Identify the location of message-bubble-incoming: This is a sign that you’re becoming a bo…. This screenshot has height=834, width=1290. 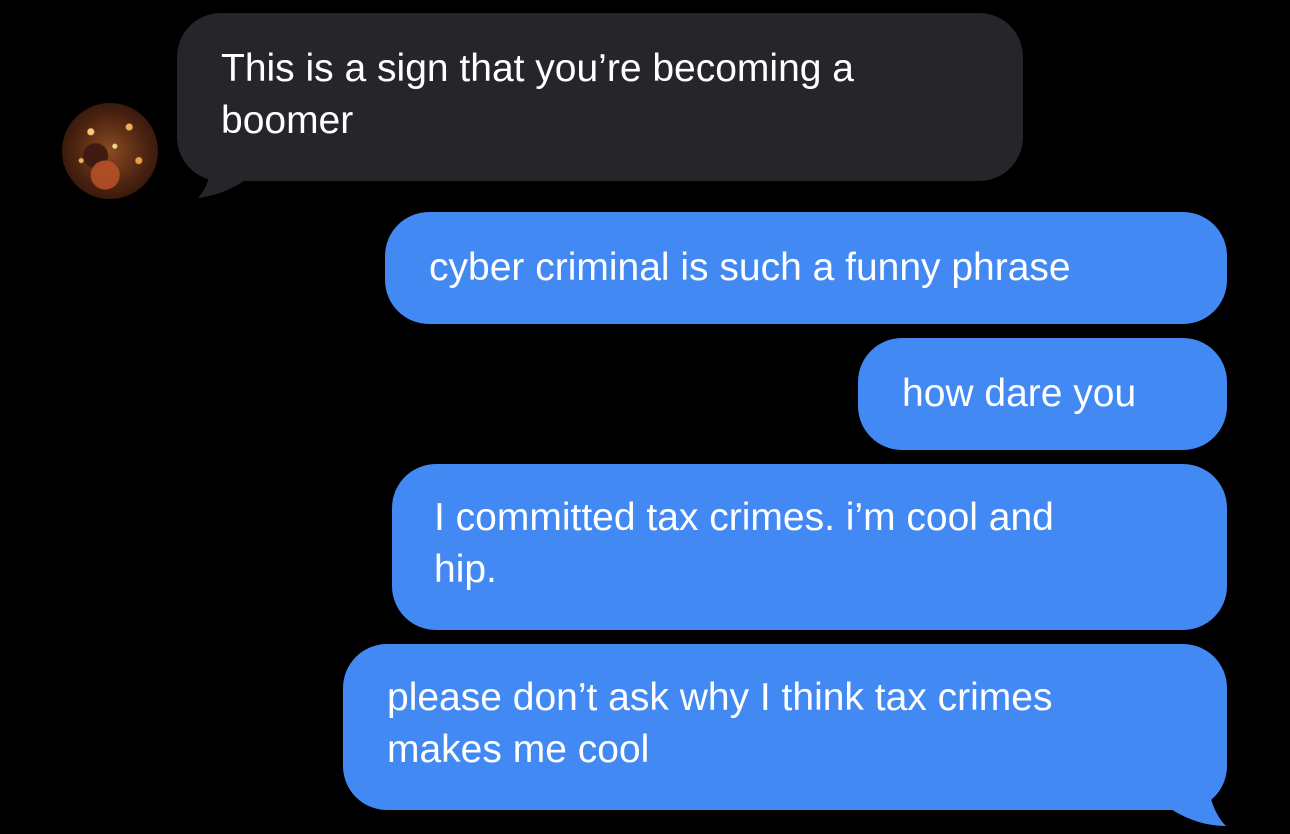
(600, 97).